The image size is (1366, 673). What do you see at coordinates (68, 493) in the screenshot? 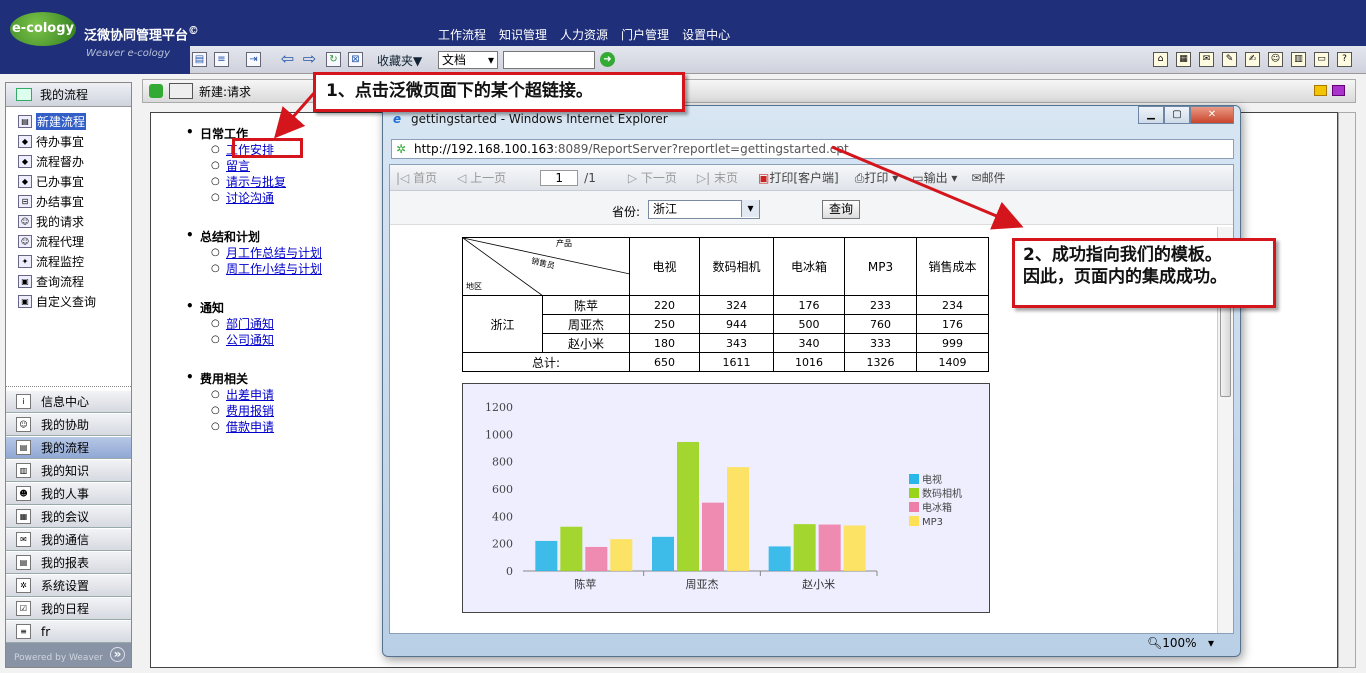
I see `module-hr: ☻ 我的人事` at bounding box center [68, 493].